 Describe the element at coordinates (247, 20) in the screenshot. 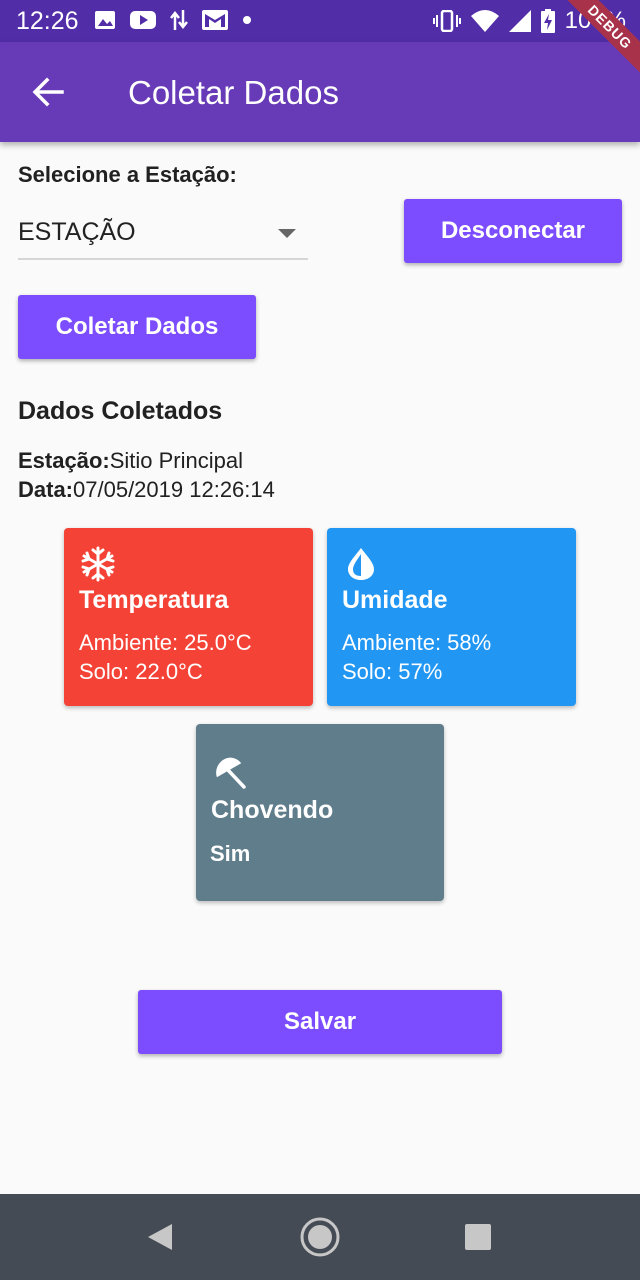

I see `dot-icon` at that location.